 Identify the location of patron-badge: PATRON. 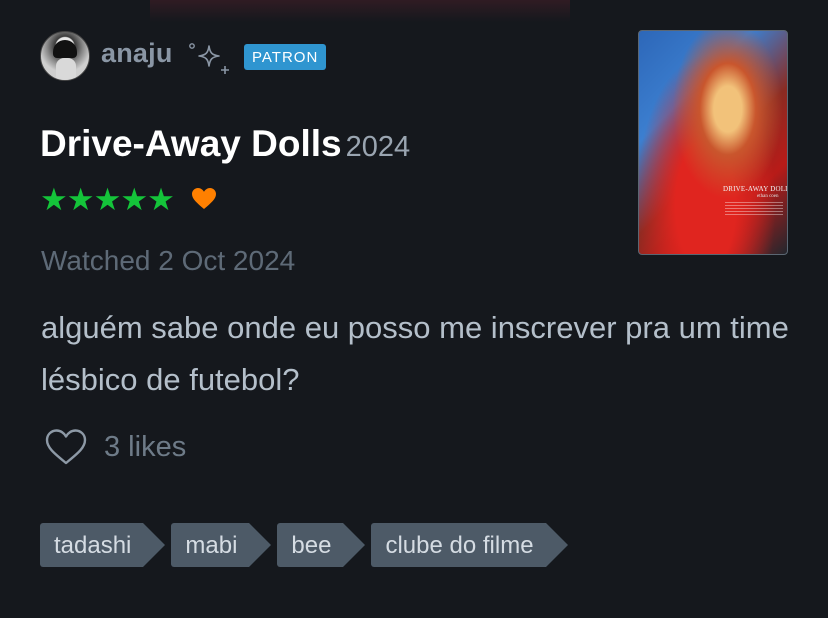
(285, 57).